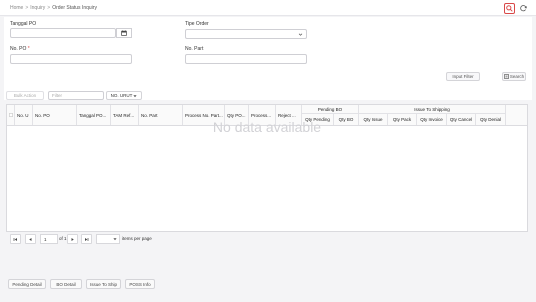  Describe the element at coordinates (246, 59) in the screenshot. I see `no-part-input` at that location.